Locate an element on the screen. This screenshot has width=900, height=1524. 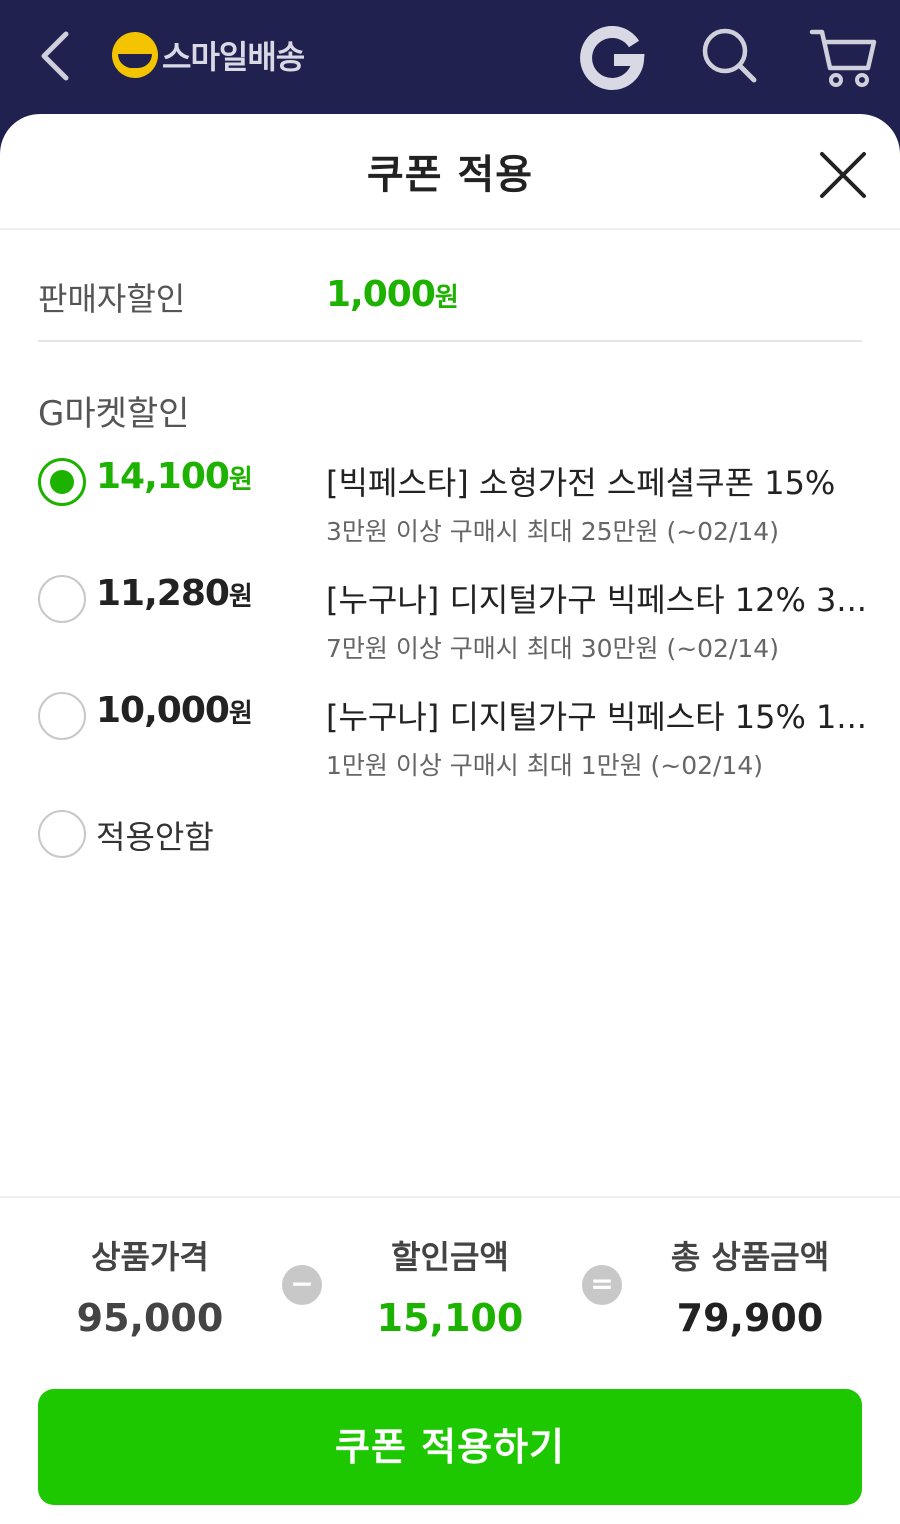
coupon-amount: 10,000원 is located at coordinates (174, 710).